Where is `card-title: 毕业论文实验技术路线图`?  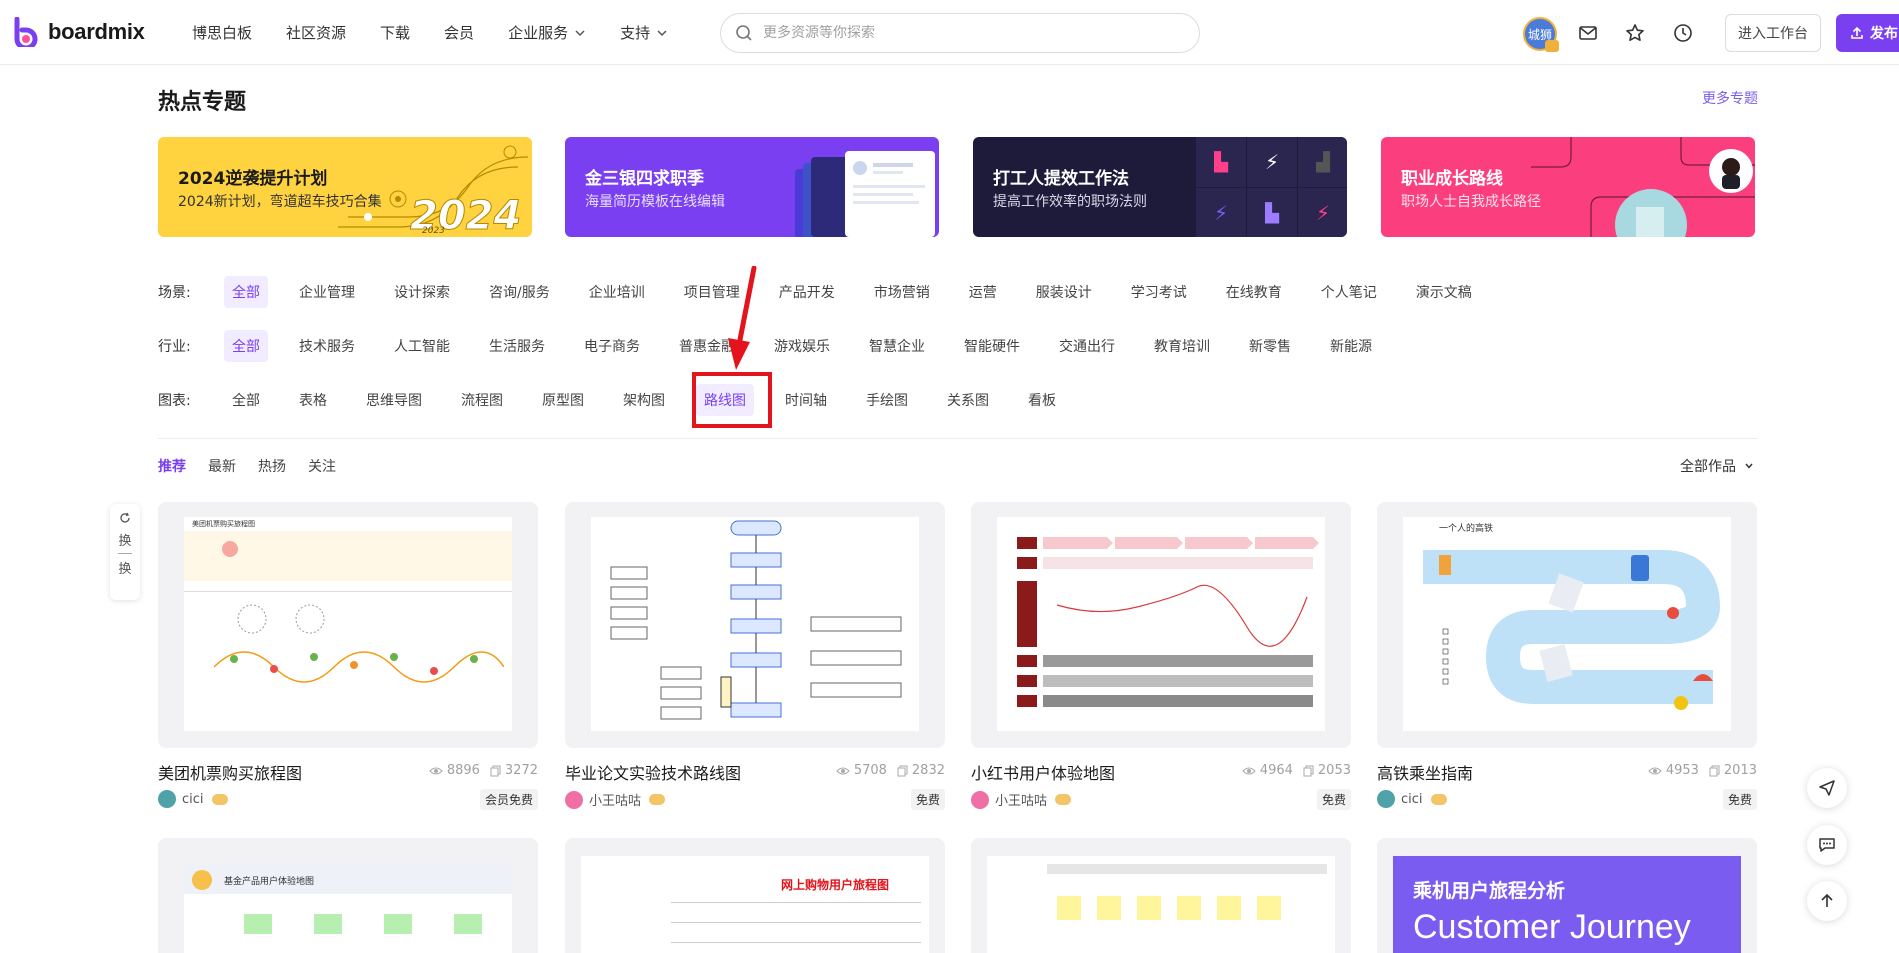 card-title: 毕业论文实验技术路线图 is located at coordinates (653, 772).